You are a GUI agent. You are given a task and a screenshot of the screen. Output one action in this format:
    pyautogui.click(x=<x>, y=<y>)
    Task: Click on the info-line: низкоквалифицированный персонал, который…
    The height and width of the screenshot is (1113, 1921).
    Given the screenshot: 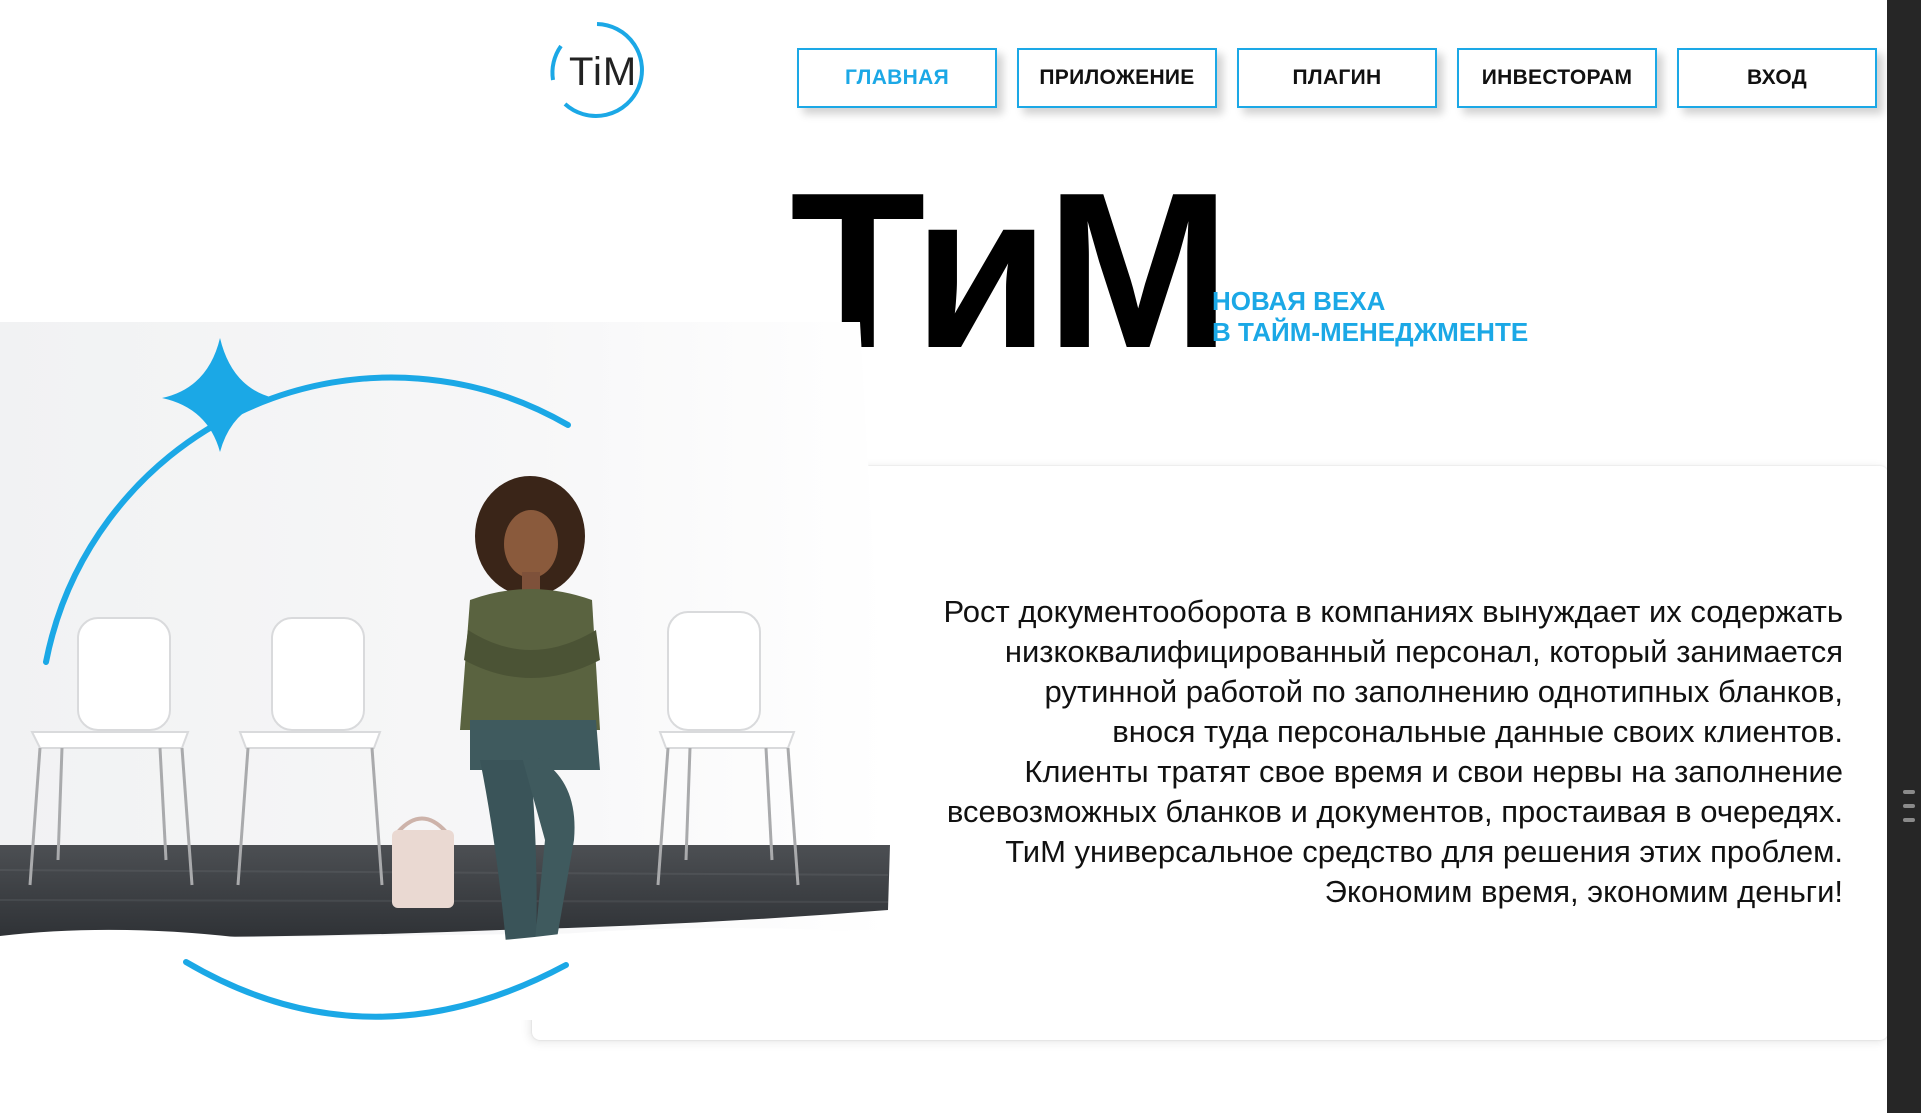 What is the action you would take?
    pyautogui.click(x=1423, y=651)
    